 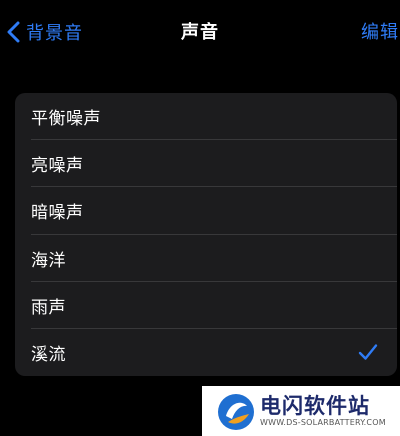 I want to click on page-title: 声音, so click(x=200, y=32).